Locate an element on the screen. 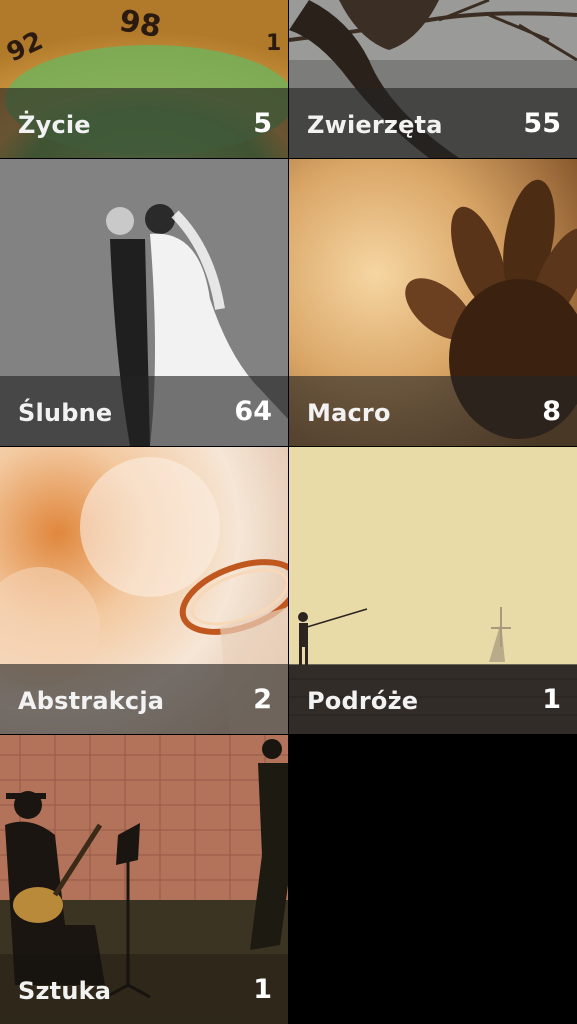 The width and height of the screenshot is (577, 1024). album-count: 8 is located at coordinates (551, 411).